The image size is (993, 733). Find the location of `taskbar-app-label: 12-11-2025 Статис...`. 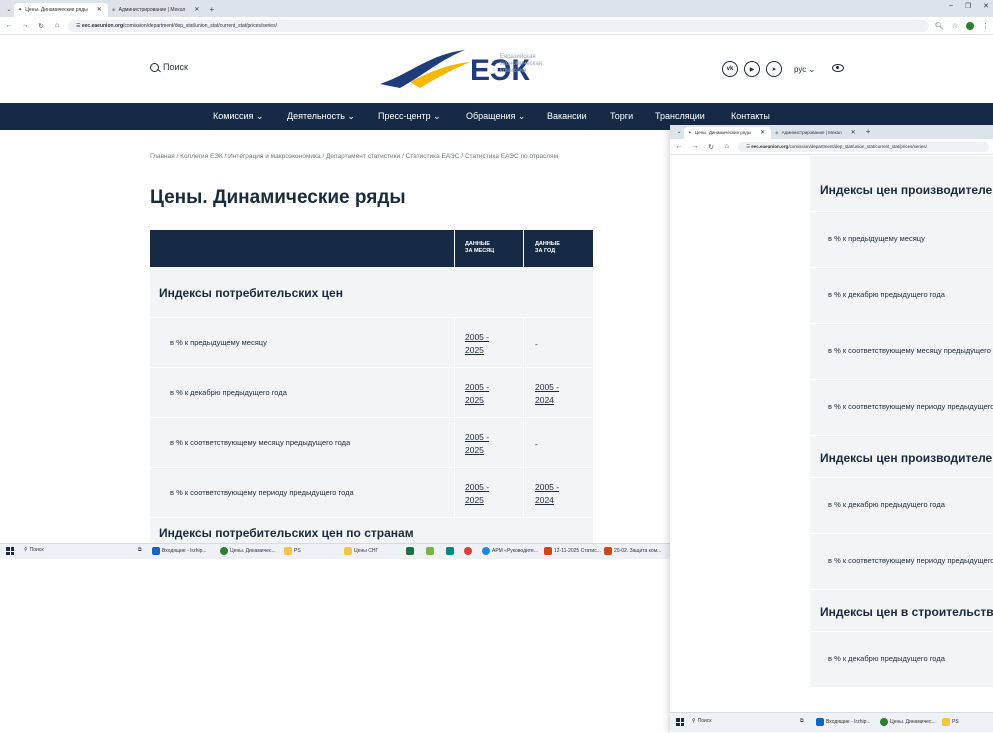

taskbar-app-label: 12-11-2025 Статис... is located at coordinates (577, 551).